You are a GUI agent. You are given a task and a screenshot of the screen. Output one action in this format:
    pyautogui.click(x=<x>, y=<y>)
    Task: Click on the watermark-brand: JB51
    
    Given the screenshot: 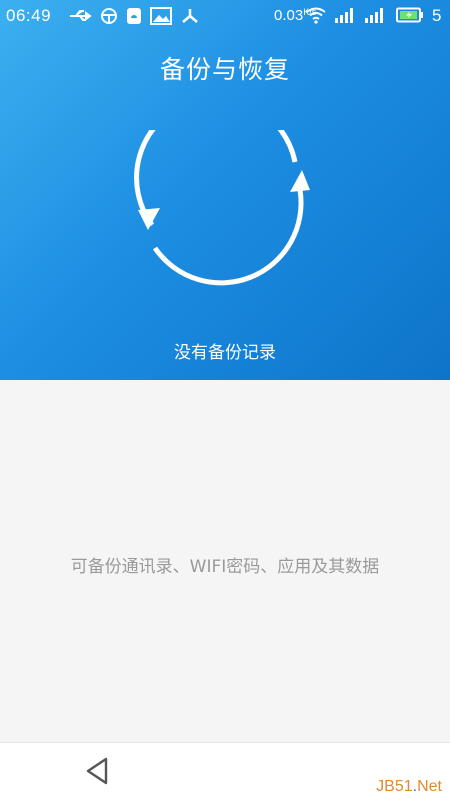 What is the action you would take?
    pyautogui.click(x=394, y=786)
    